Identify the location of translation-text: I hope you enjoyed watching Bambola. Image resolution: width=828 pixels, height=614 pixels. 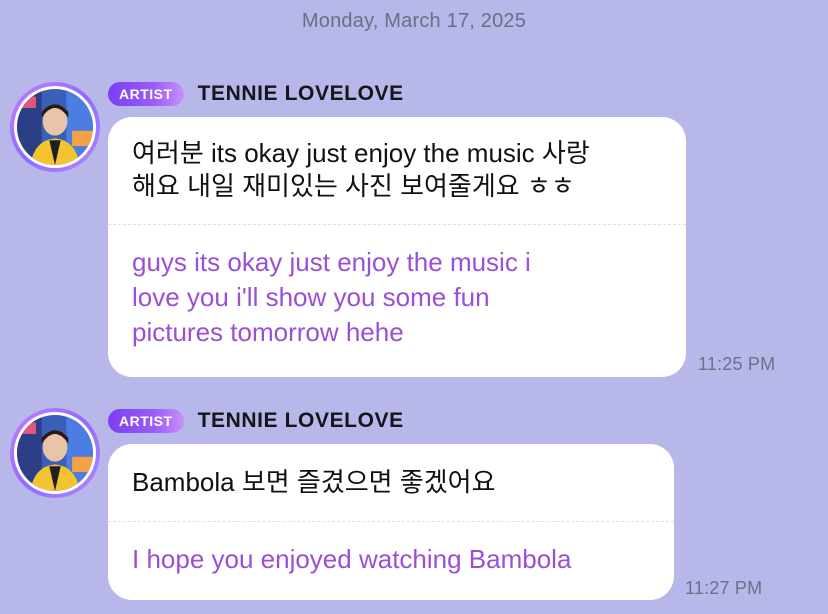
(391, 549).